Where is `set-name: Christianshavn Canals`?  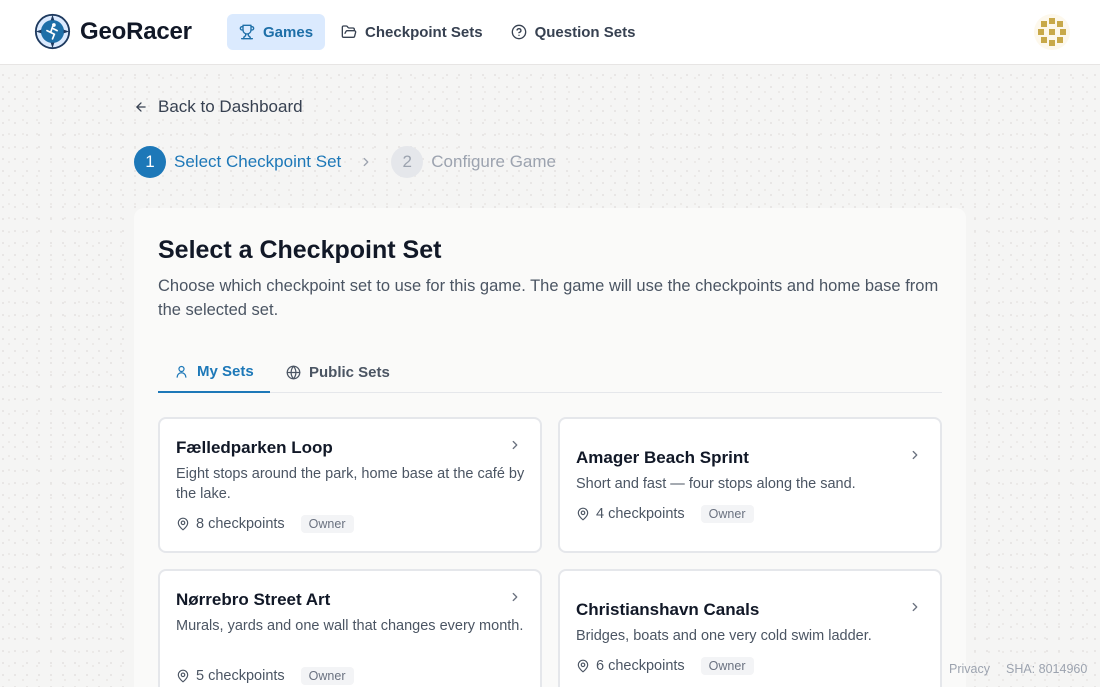
set-name: Christianshavn Canals is located at coordinates (668, 609).